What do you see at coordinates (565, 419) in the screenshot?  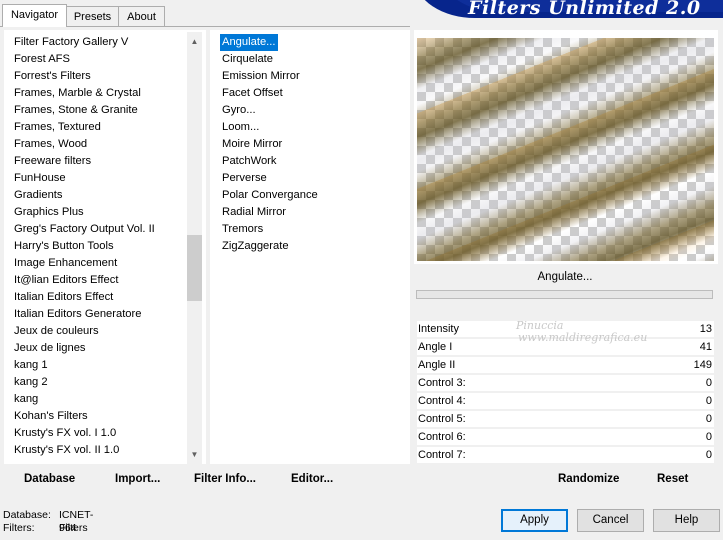 I see `control-row-5: Control 5: 0` at bounding box center [565, 419].